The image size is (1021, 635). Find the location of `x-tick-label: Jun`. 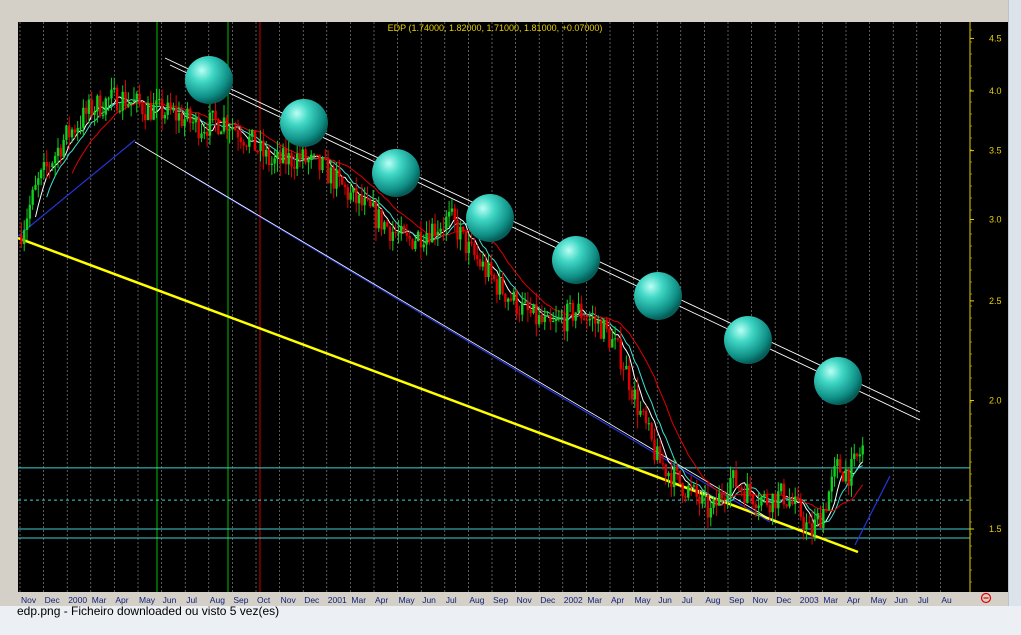

x-tick-label: Jun is located at coordinates (429, 600).